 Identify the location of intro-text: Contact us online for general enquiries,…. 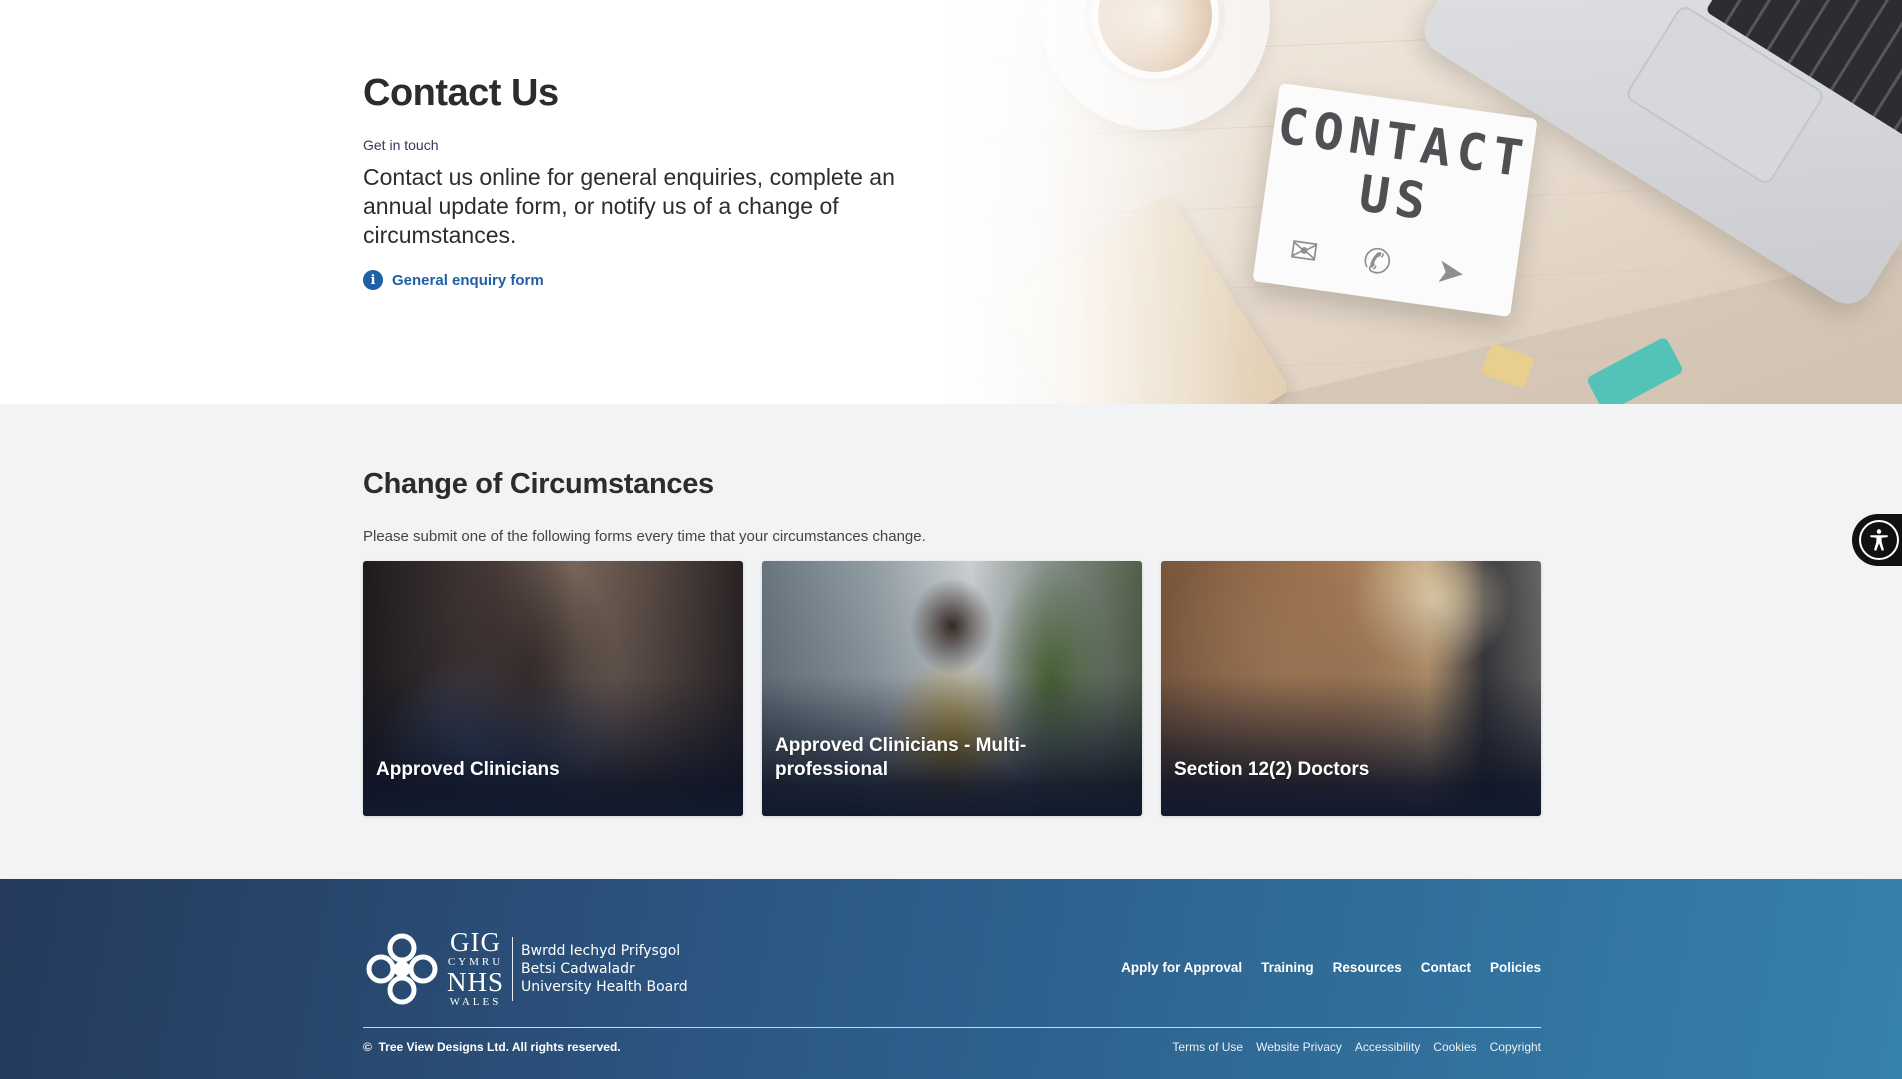
(629, 206).